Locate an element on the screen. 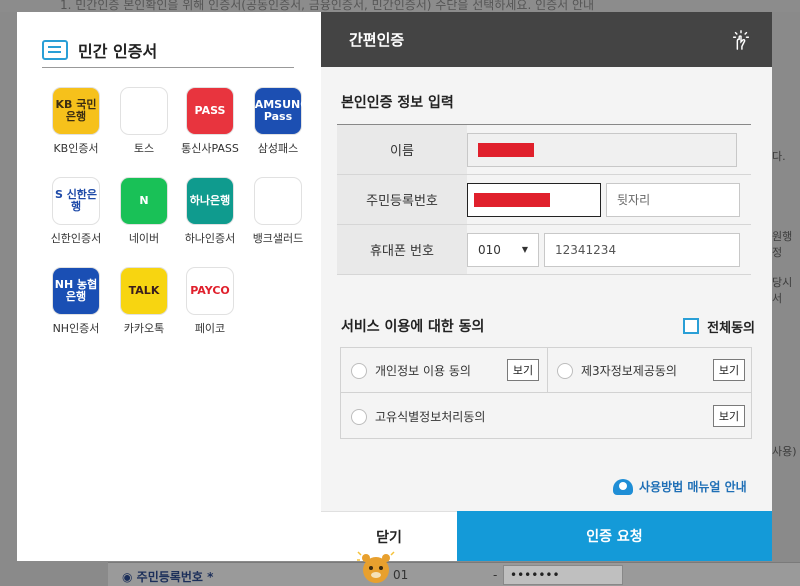  background-rrn-label: ◉ 주민등록번호 * is located at coordinates (168, 577).